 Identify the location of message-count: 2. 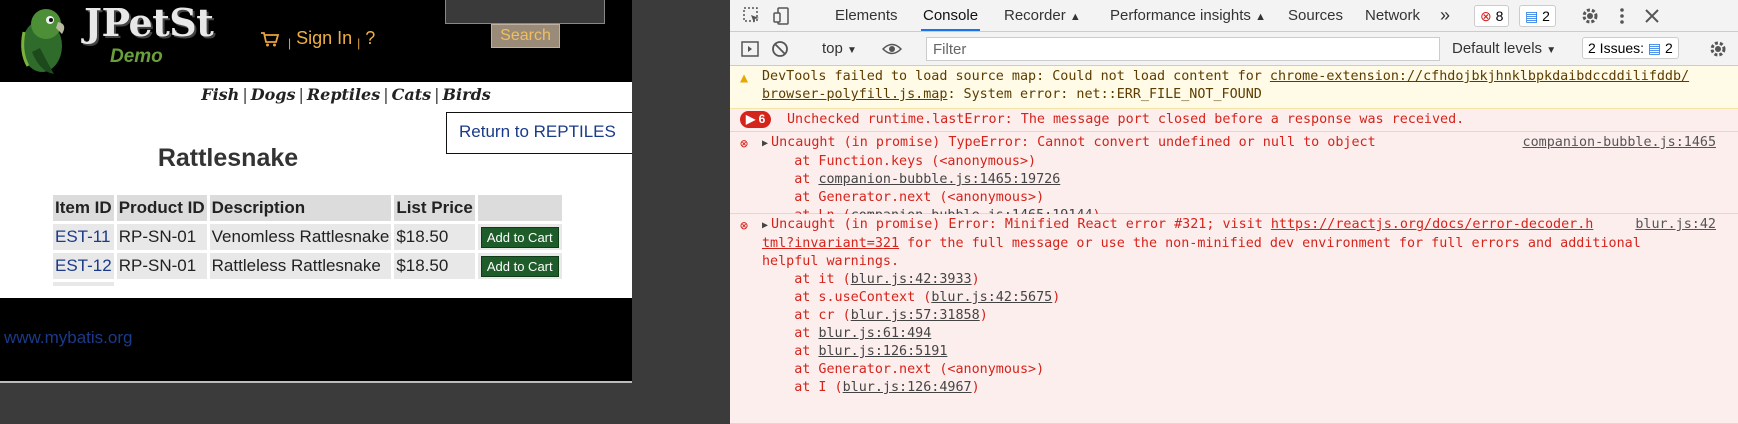
(1546, 16).